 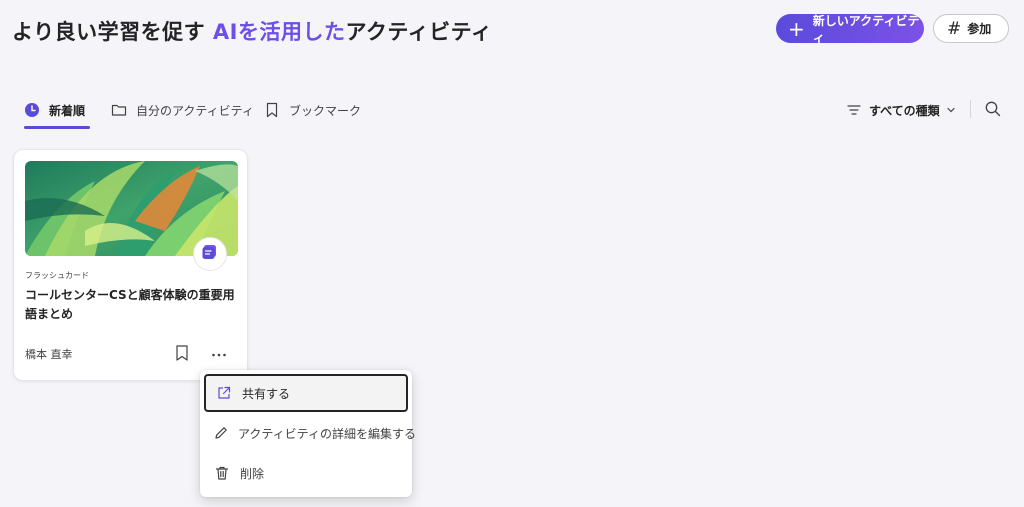 What do you see at coordinates (866, 29) in the screenshot?
I see `new-activity-label: 新しいアクティビティ` at bounding box center [866, 29].